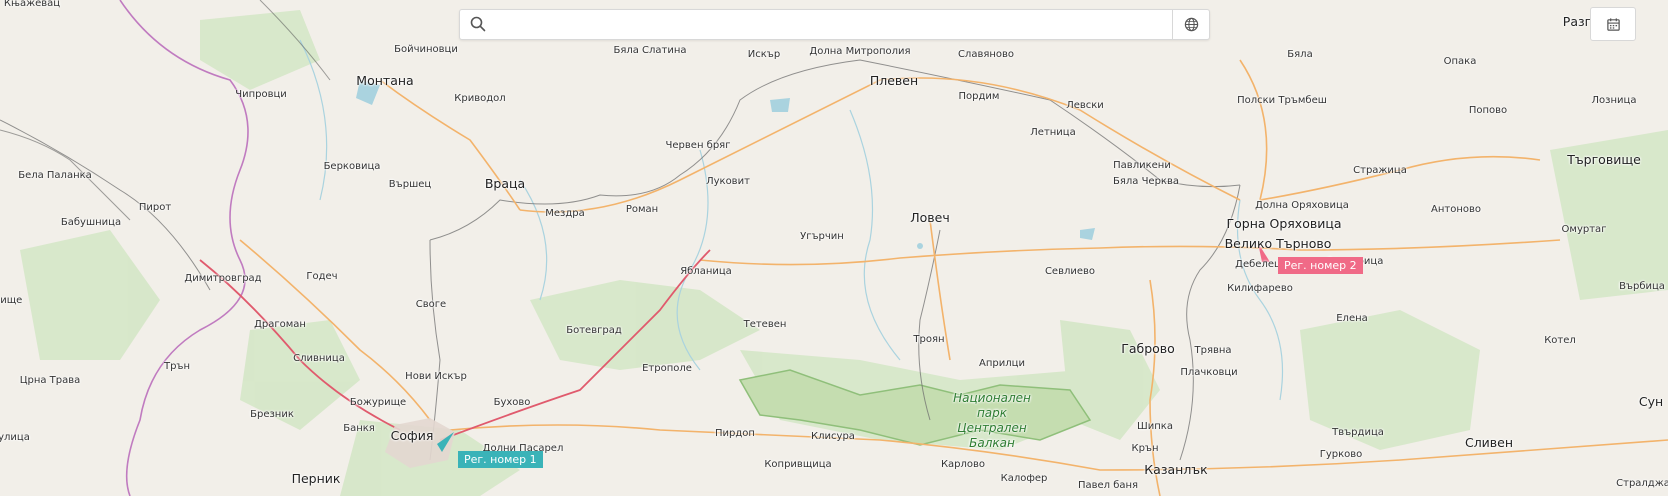 This screenshot has width=1668, height=496. What do you see at coordinates (1085, 105) in the screenshot?
I see `place-label: Левски` at bounding box center [1085, 105].